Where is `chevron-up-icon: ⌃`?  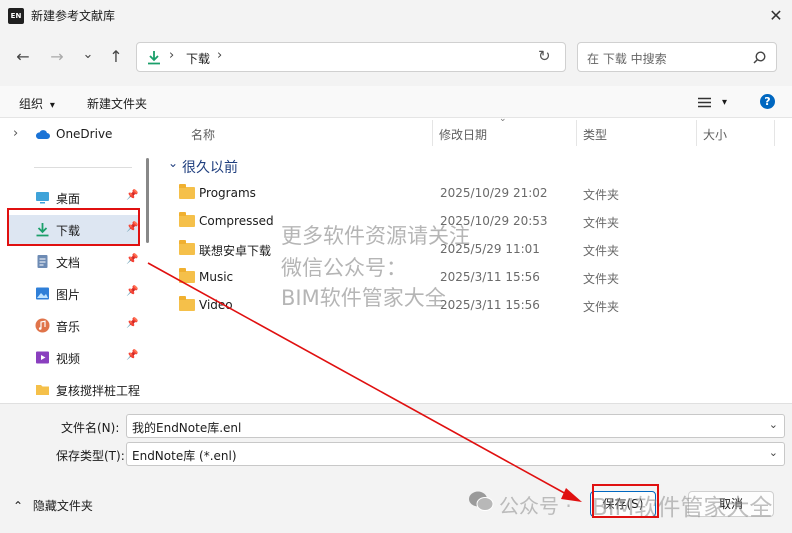 chevron-up-icon: ⌃ is located at coordinates (18, 506).